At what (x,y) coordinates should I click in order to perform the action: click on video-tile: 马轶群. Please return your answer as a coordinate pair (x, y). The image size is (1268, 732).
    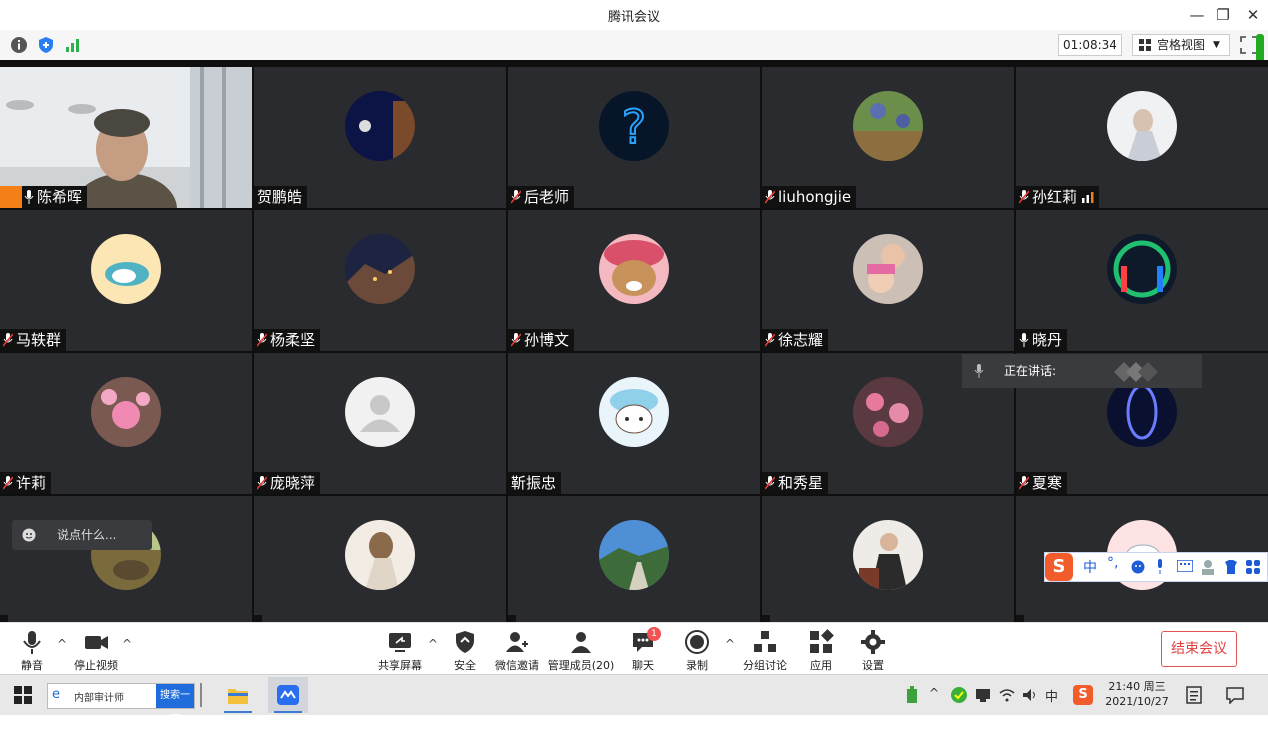
    Looking at the image, I should click on (126, 280).